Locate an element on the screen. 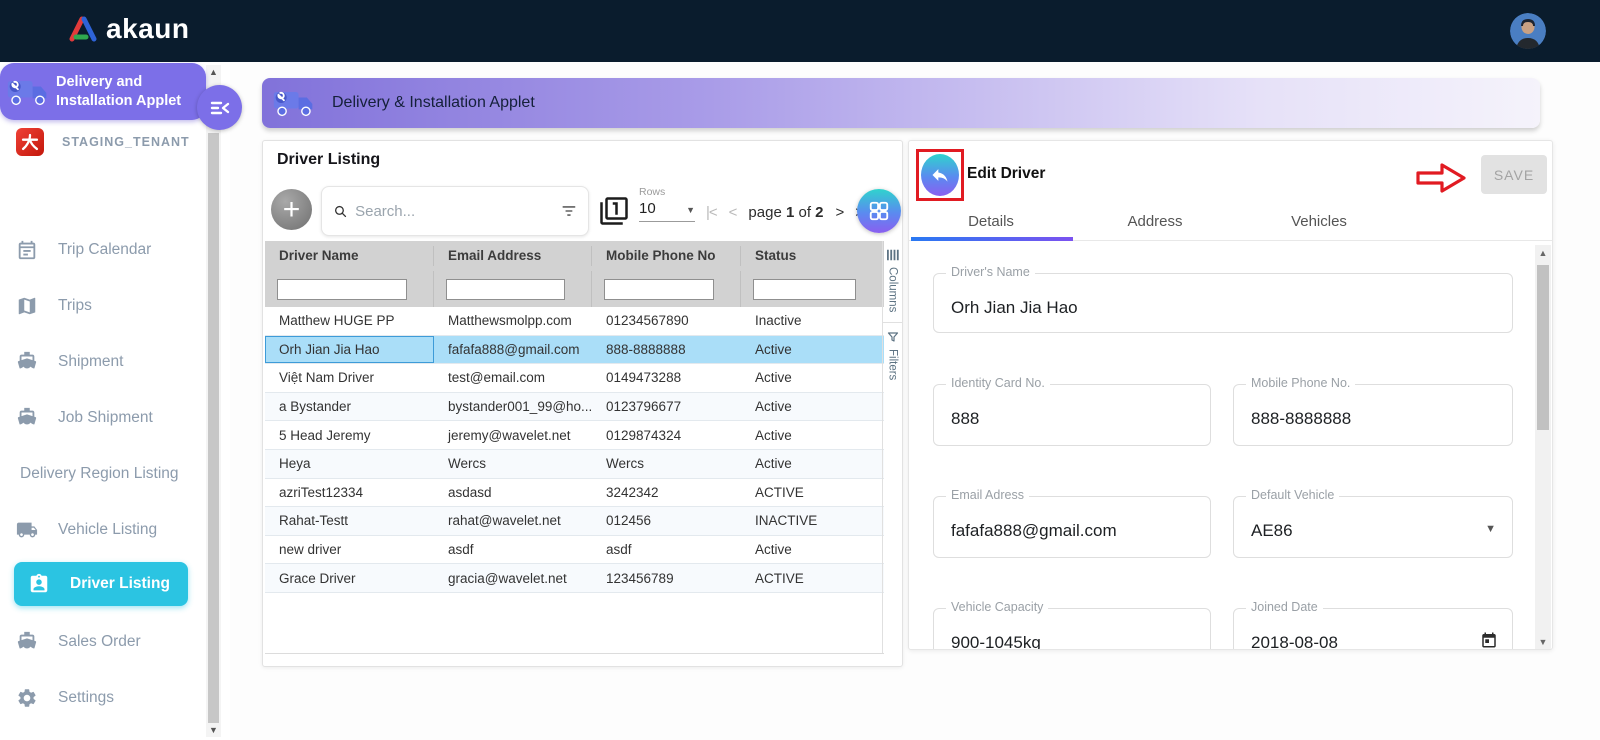 This screenshot has height=740, width=1600. rows-per-page-select: Rows 10 ▼ is located at coordinates (667, 204).